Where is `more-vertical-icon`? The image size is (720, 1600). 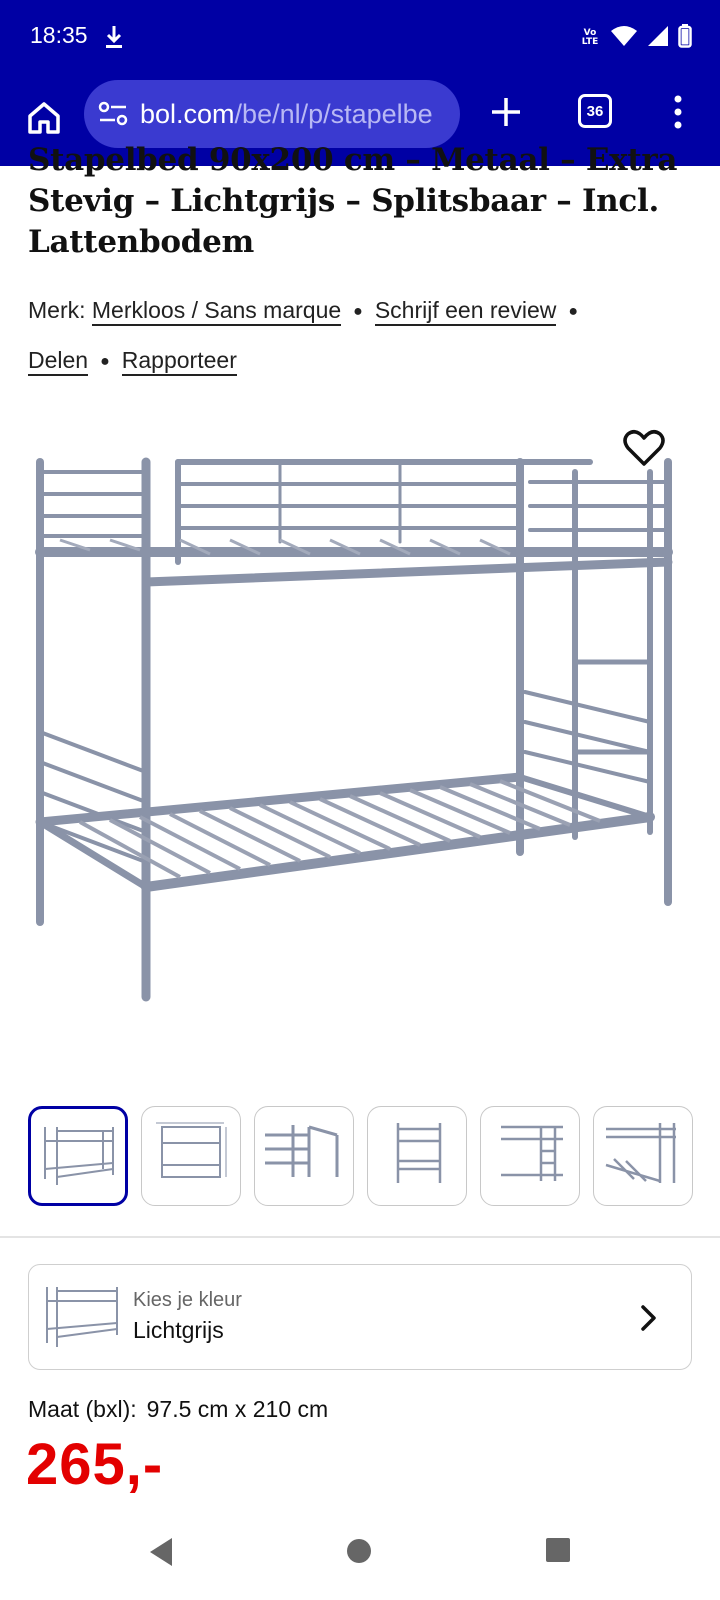 more-vertical-icon is located at coordinates (678, 112).